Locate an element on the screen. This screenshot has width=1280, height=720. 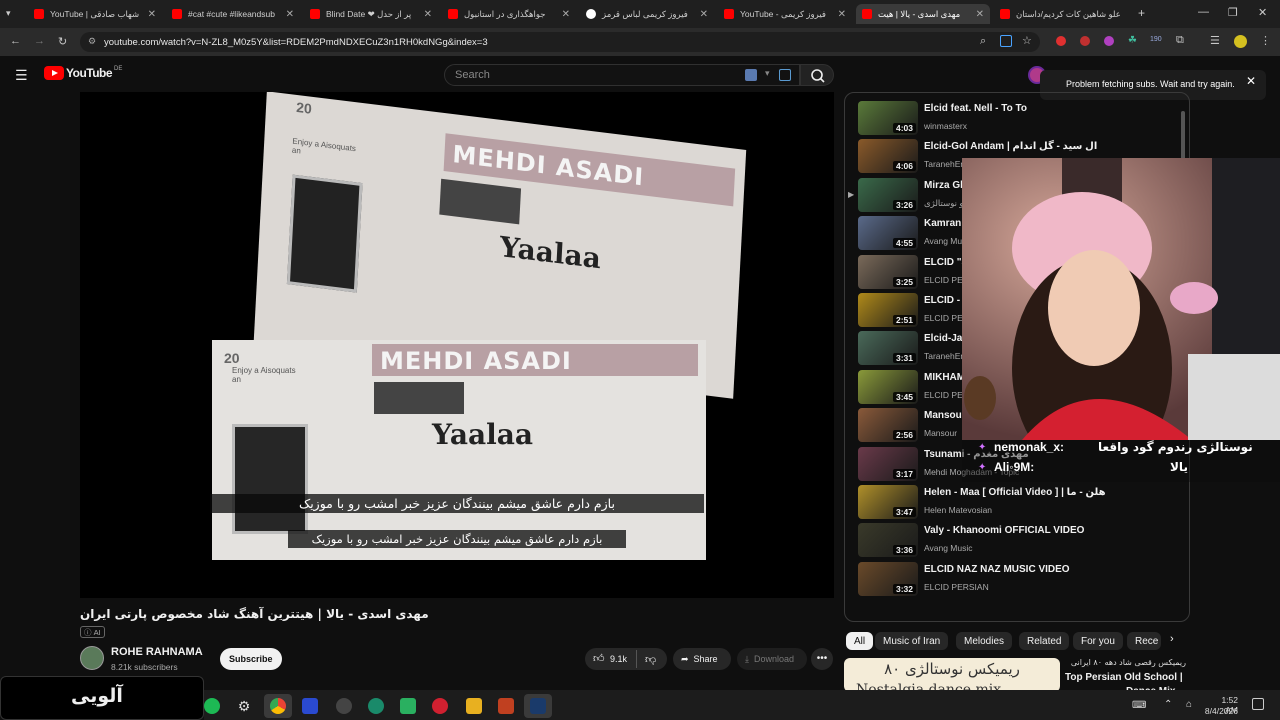
extensions-puzzle-icon: ⧉ is located at coordinates (1180, 40).